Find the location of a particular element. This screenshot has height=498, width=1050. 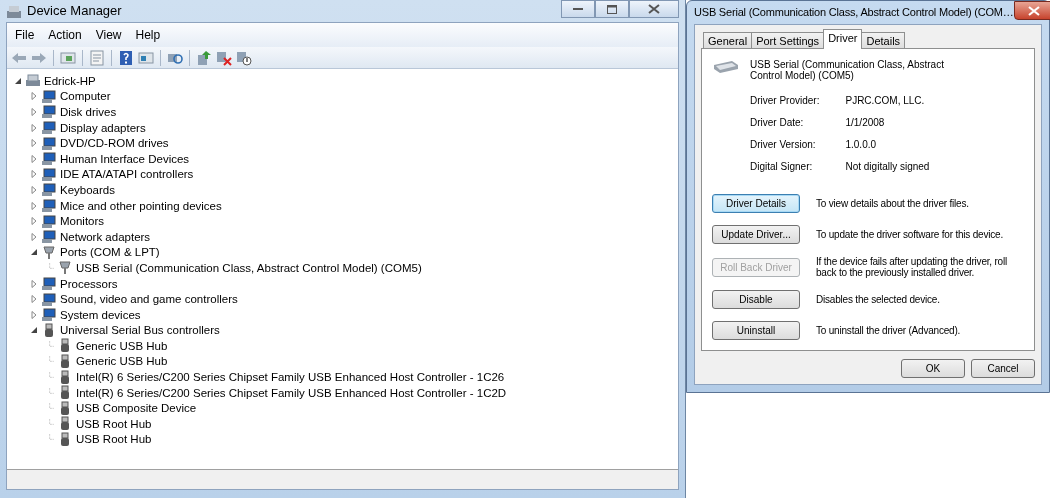

tree-item: Mice and other pointing devices is located at coordinates (141, 205).